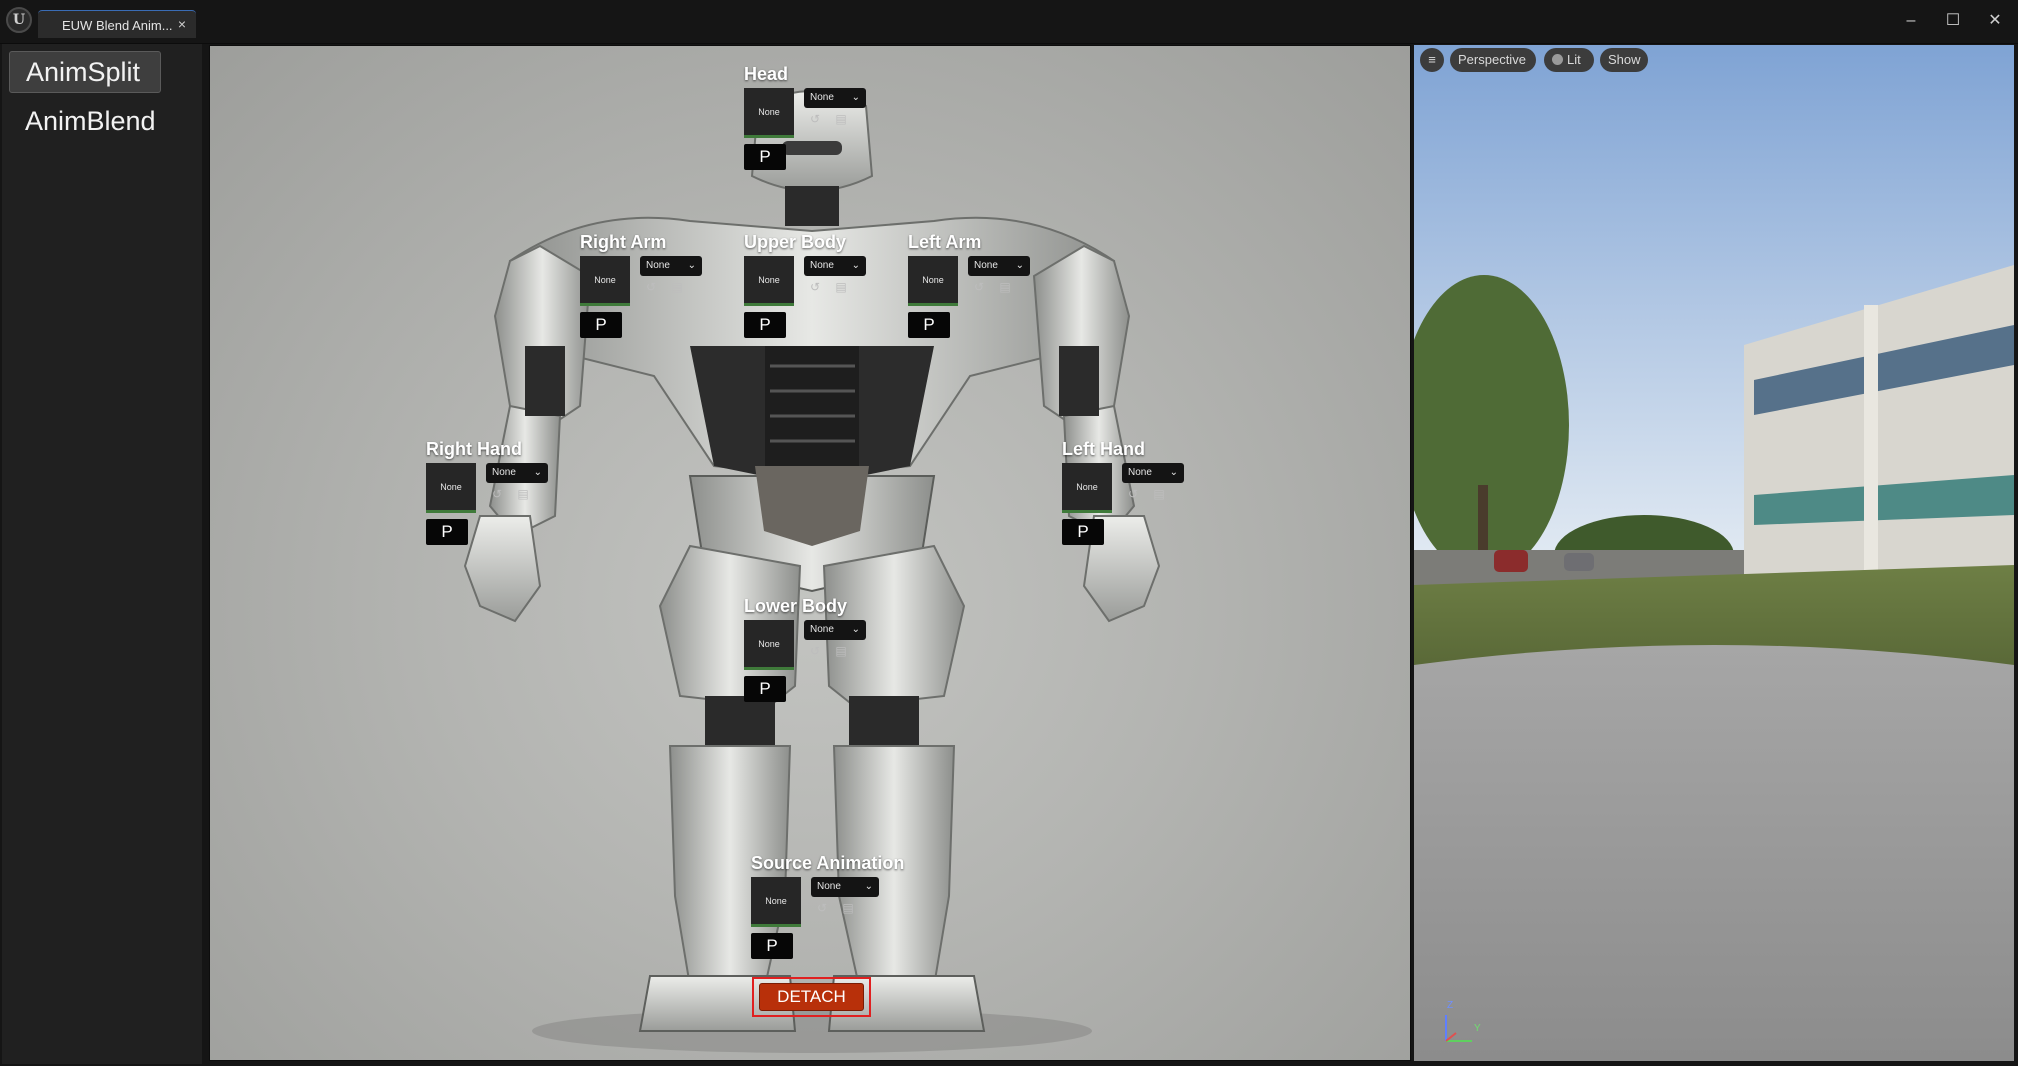  I want to click on slot-left-arm: Left Arm None None ⌄ ↺ ▤ P, so click(998, 292).